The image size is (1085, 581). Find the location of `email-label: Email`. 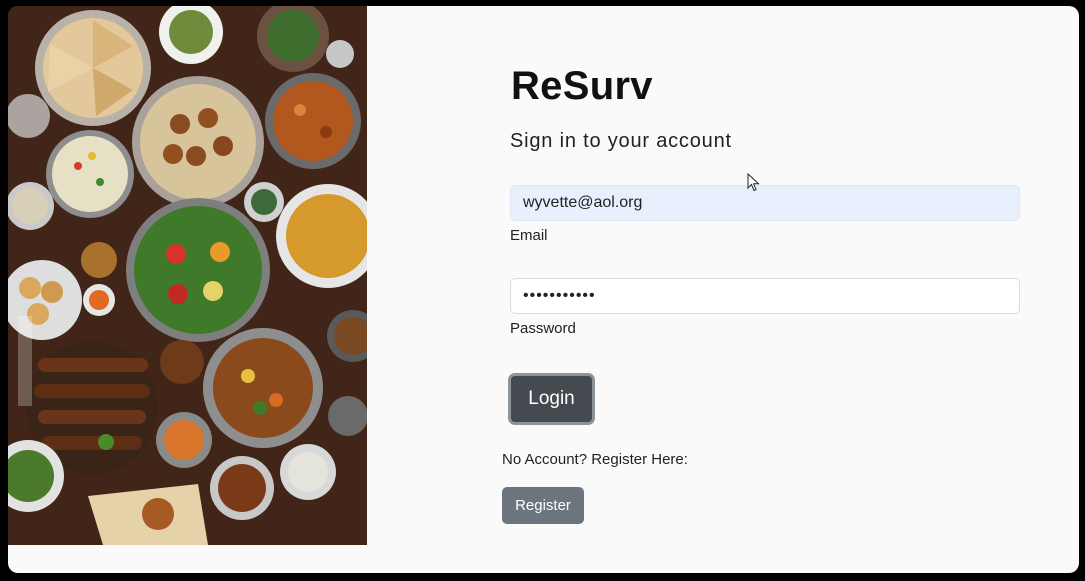

email-label: Email is located at coordinates (529, 235).